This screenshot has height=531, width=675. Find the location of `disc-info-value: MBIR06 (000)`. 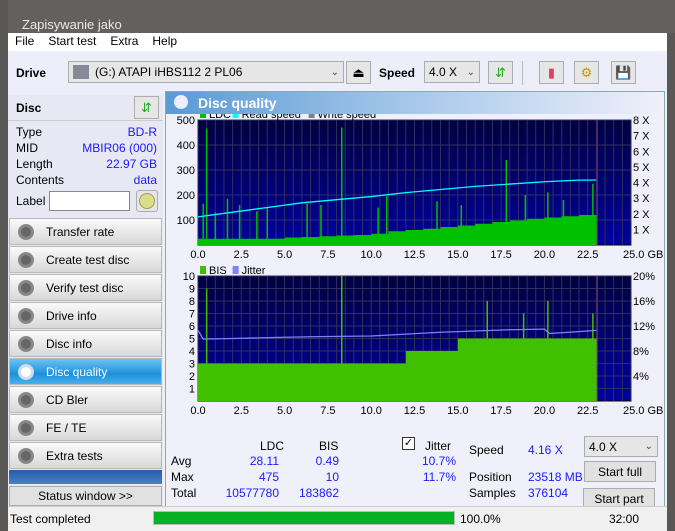

disc-info-value: MBIR06 (000) is located at coordinates (119, 148).